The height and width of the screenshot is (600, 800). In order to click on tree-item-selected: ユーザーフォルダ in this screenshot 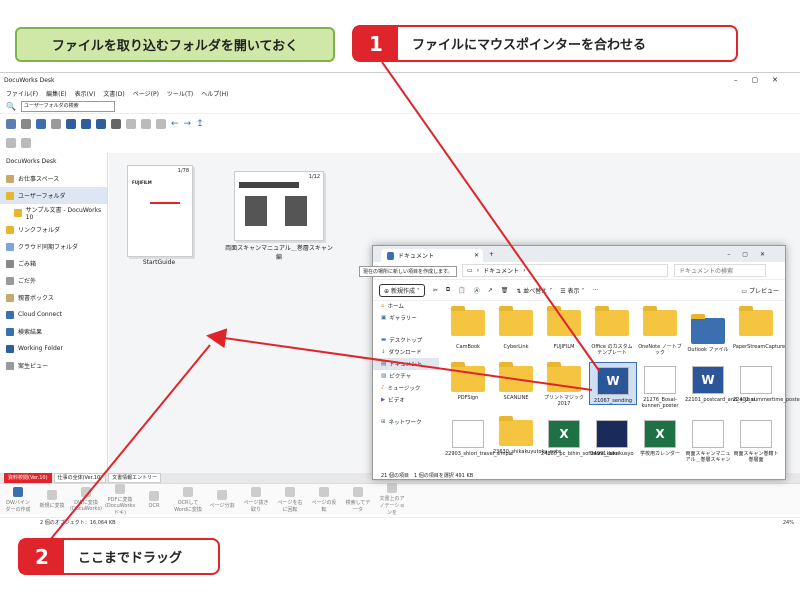, I will do `click(53, 195)`.